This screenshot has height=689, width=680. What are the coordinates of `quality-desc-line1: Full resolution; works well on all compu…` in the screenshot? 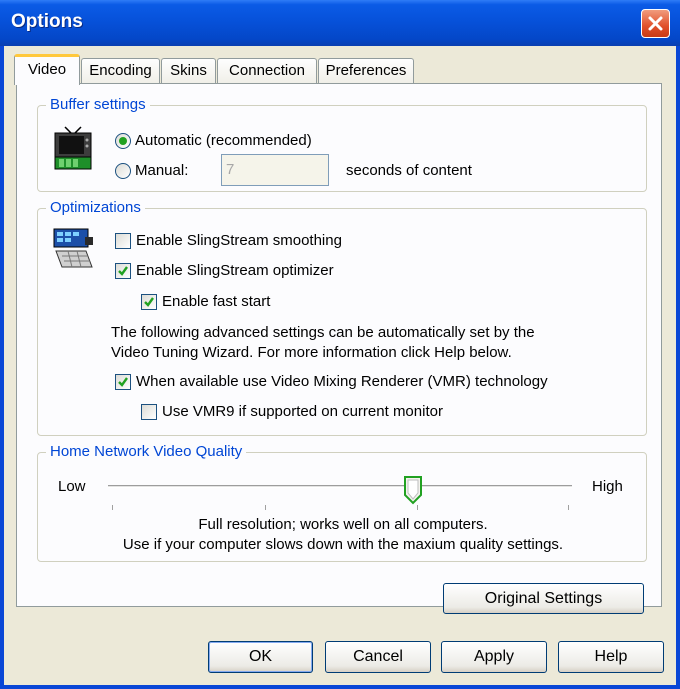 It's located at (343, 524).